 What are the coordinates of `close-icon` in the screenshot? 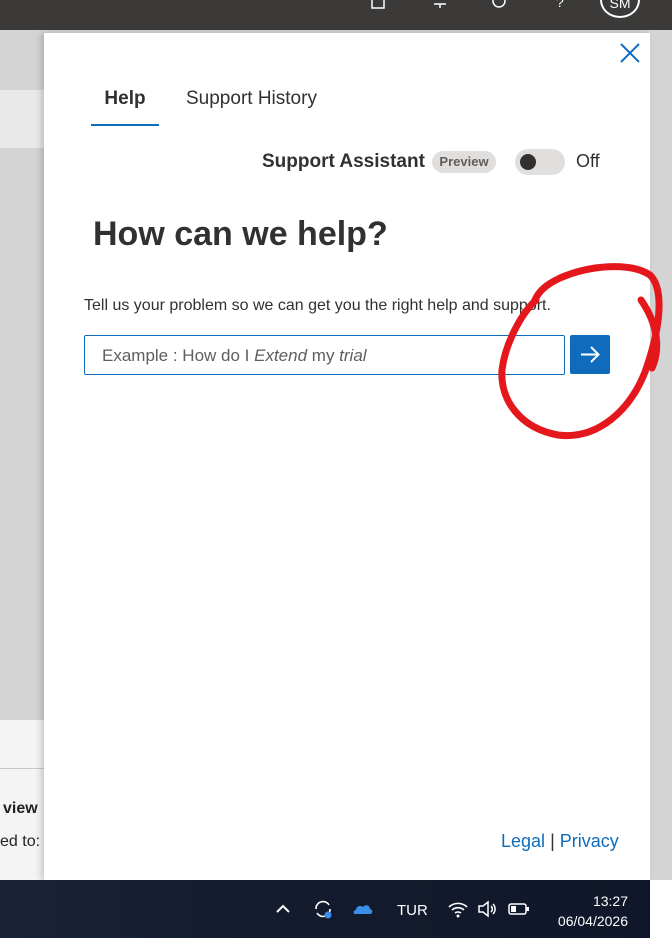 It's located at (630, 53).